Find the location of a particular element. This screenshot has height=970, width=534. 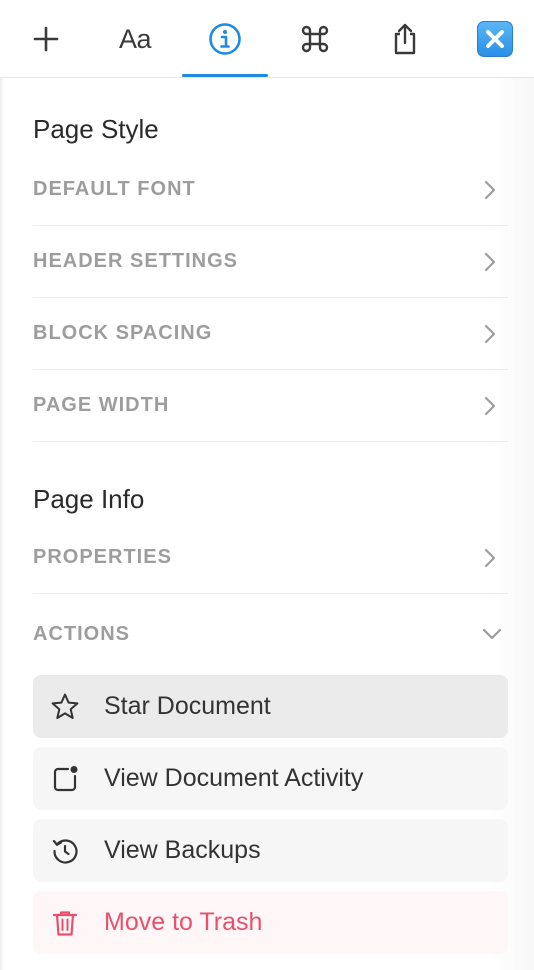

move-to-trash-button: Move to Trash is located at coordinates (270, 922).